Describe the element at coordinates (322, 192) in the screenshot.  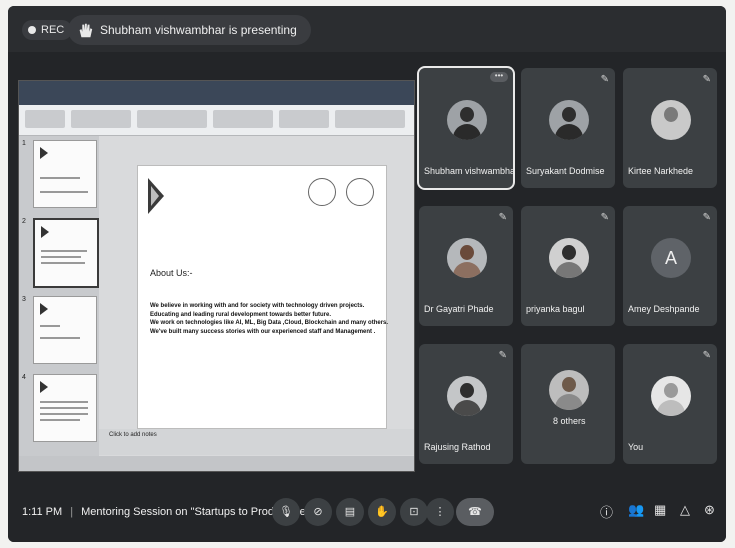
I see `seal-icon` at that location.